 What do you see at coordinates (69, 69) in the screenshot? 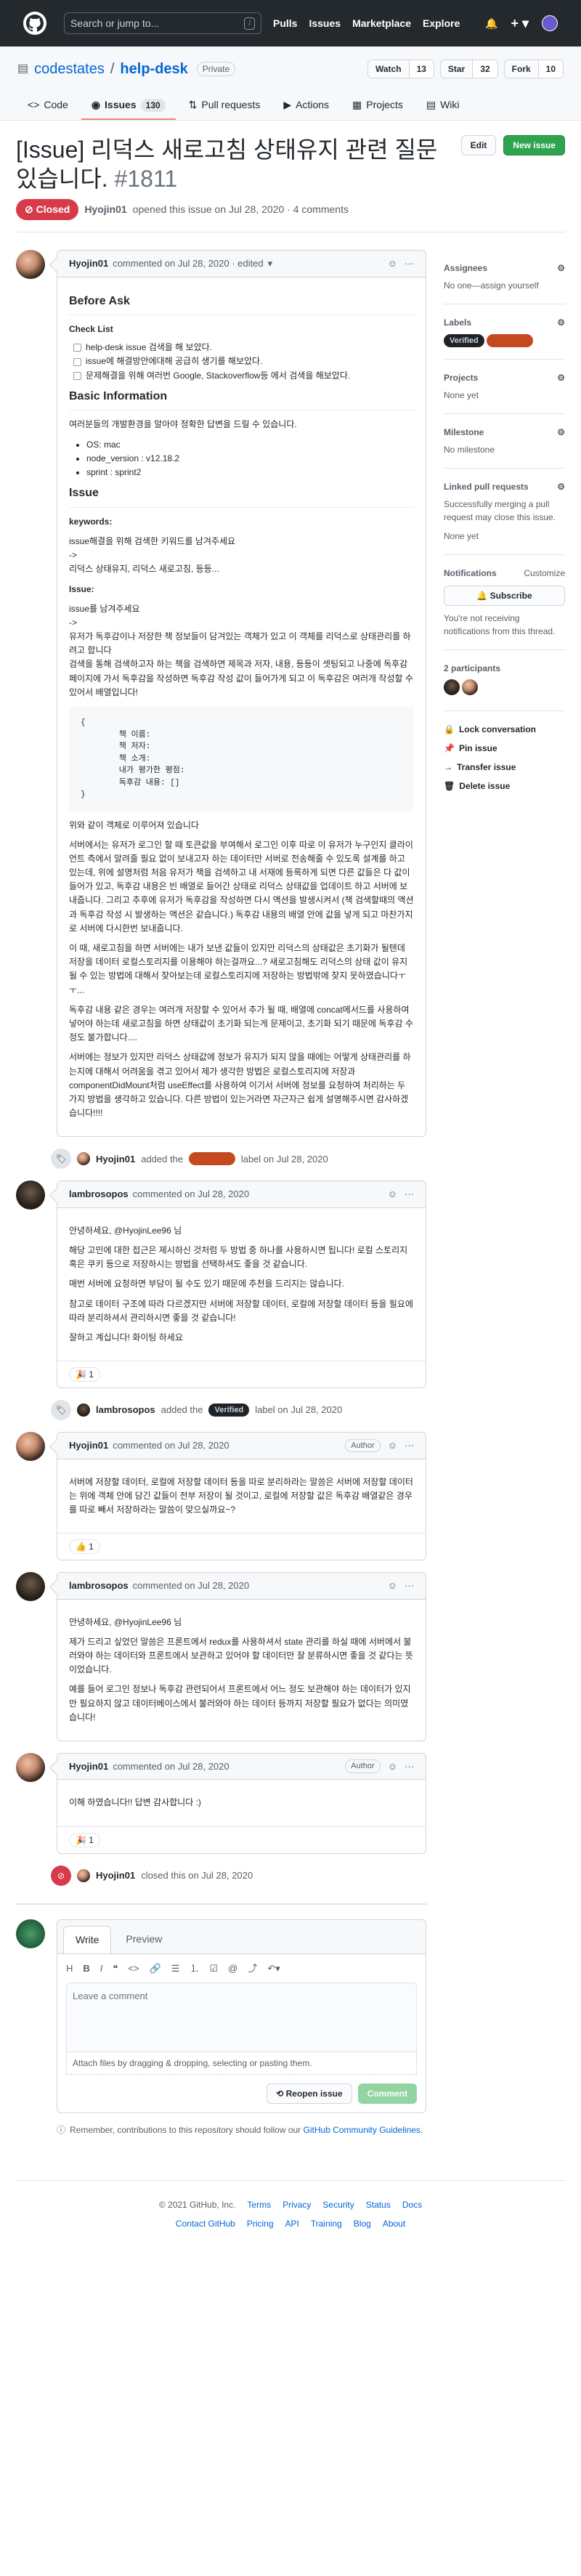
I see `repo-owner-link: codestates` at bounding box center [69, 69].